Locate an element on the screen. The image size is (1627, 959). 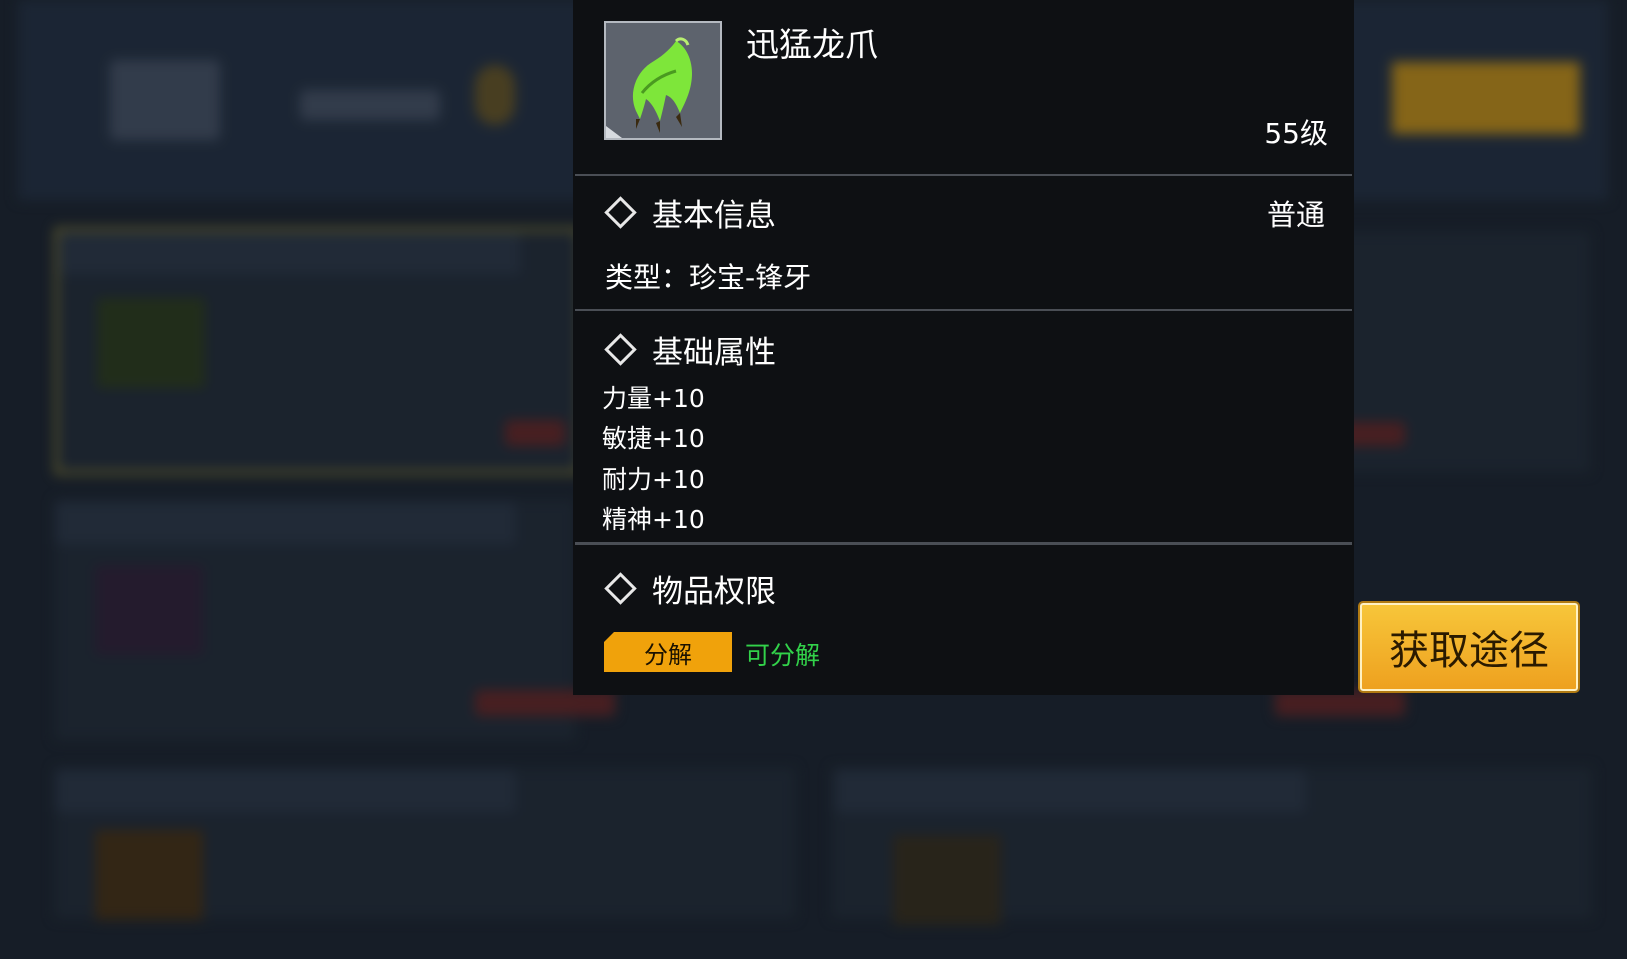
permissions-title: 物品权限 is located at coordinates (689, 588).